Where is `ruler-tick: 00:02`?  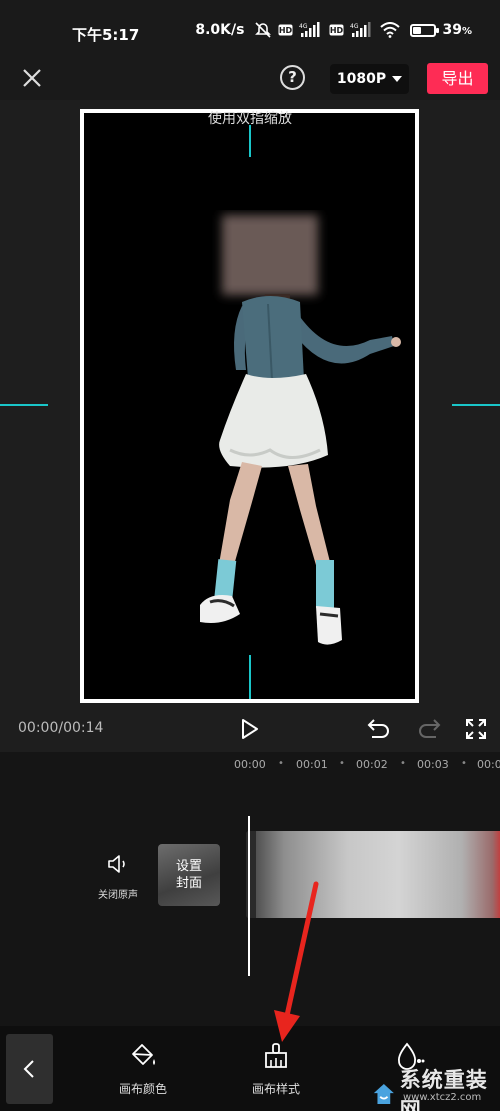
ruler-tick: 00:02 is located at coordinates (372, 764).